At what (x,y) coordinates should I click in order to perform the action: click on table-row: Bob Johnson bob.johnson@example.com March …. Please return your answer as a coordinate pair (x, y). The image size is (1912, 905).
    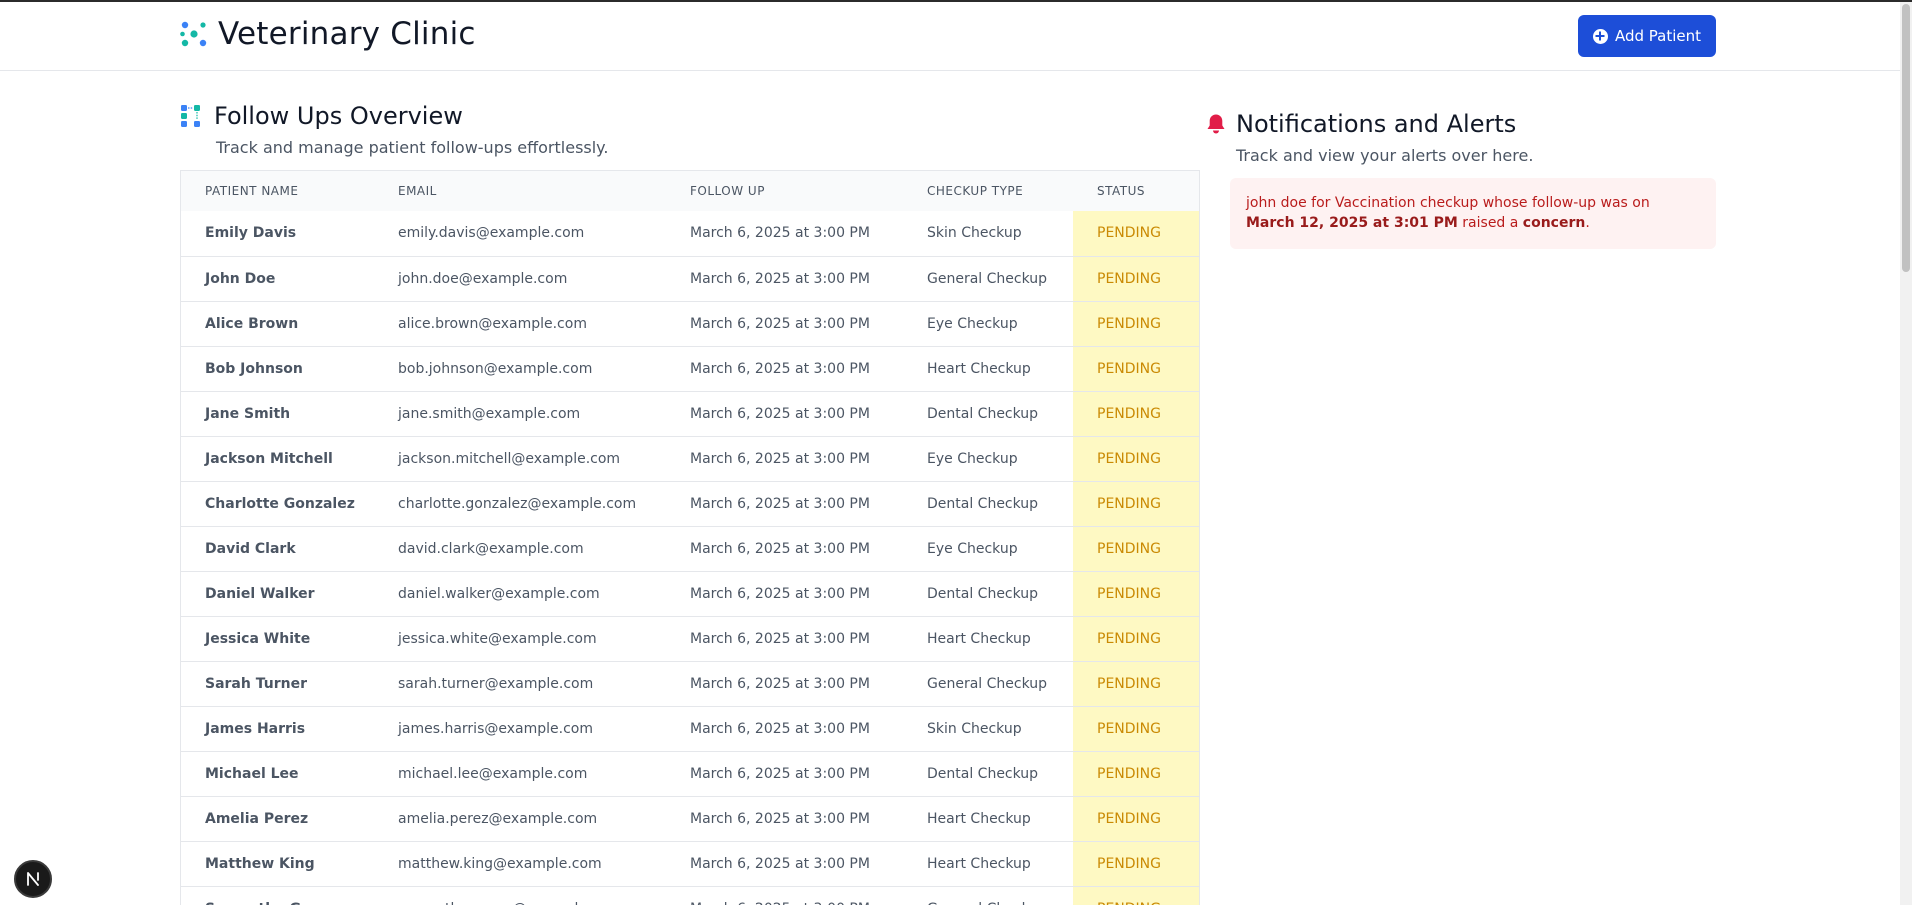
    Looking at the image, I should click on (690, 368).